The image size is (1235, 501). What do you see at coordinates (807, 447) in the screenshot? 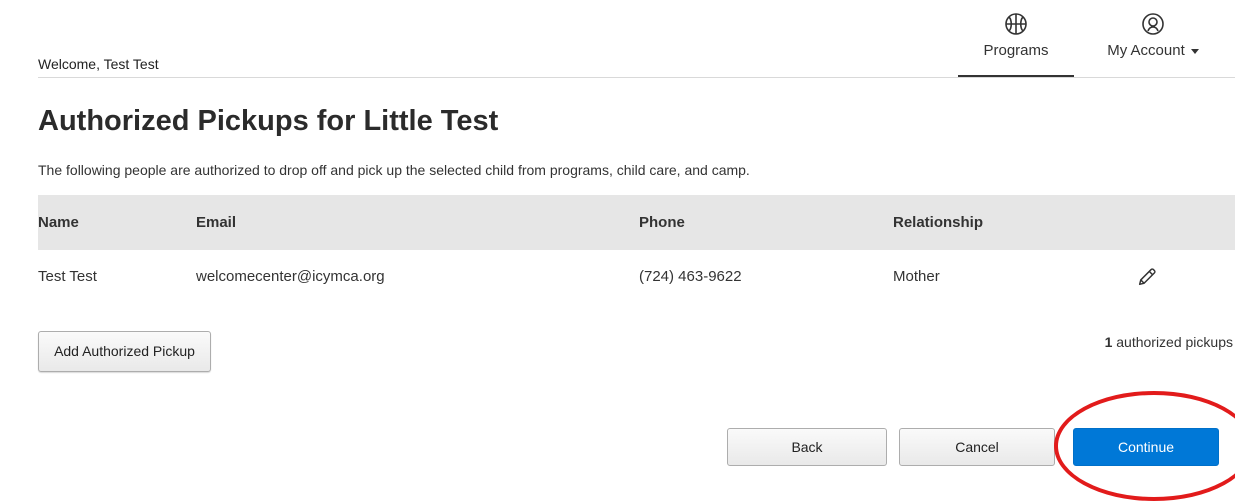
I see `back-button: Back` at bounding box center [807, 447].